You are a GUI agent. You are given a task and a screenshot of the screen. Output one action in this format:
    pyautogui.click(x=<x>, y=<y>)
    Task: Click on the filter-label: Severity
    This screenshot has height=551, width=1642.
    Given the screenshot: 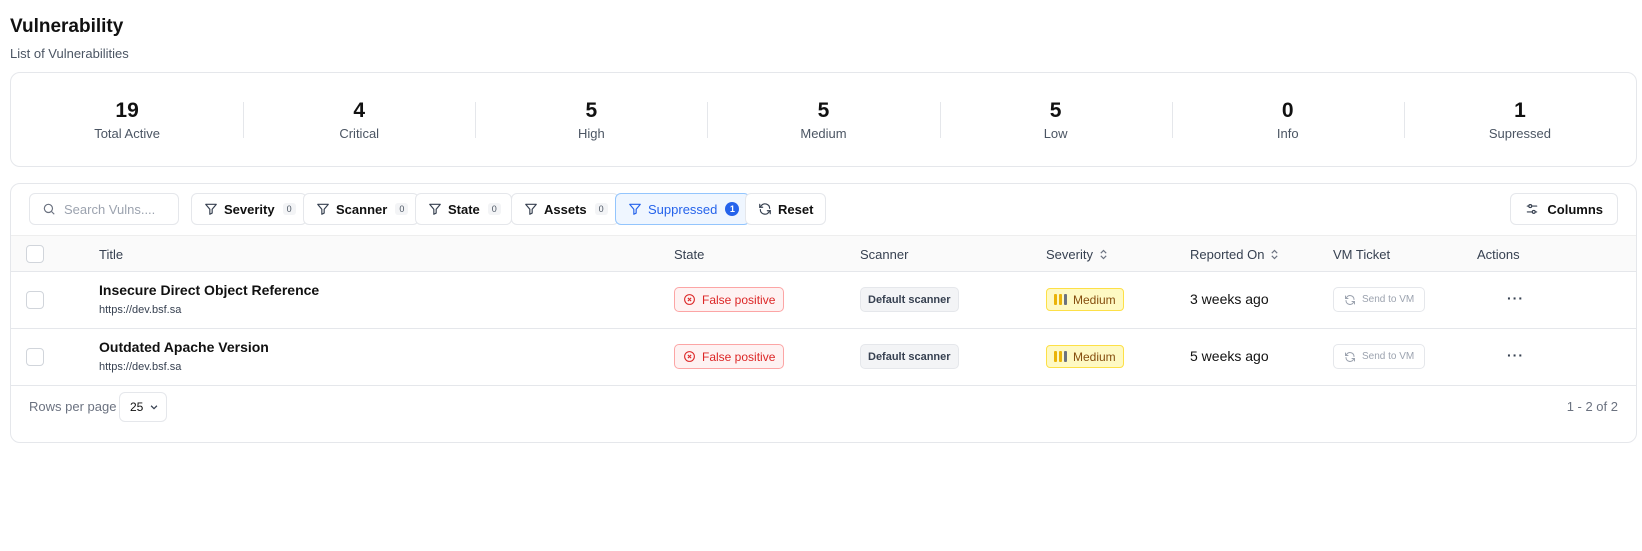 What is the action you would take?
    pyautogui.click(x=249, y=209)
    